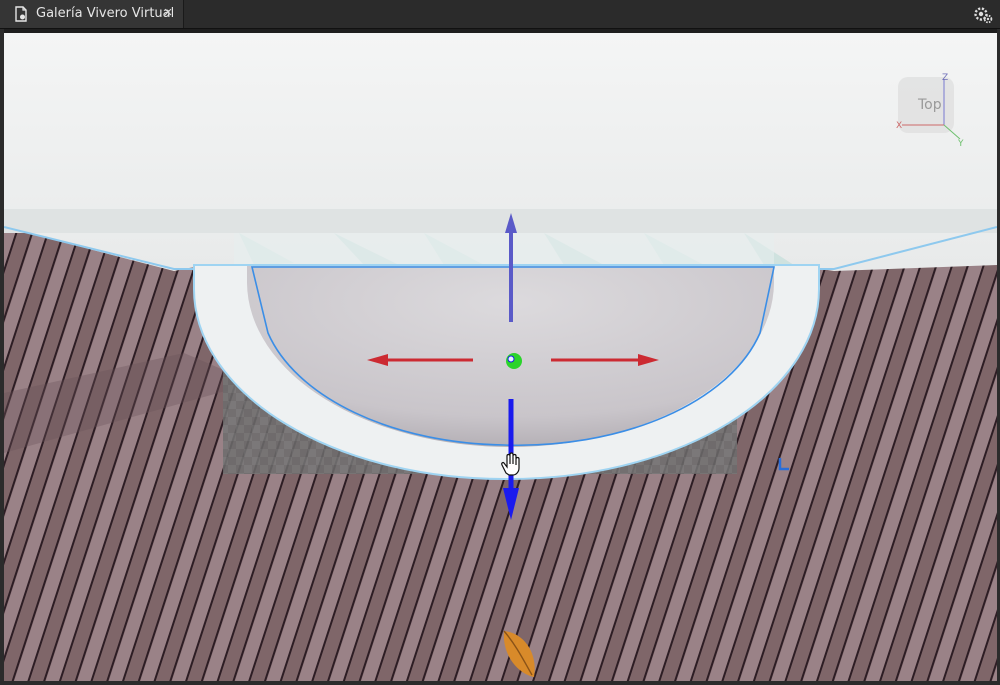  Describe the element at coordinates (961, 144) in the screenshot. I see `axis-y-label: Y` at that location.